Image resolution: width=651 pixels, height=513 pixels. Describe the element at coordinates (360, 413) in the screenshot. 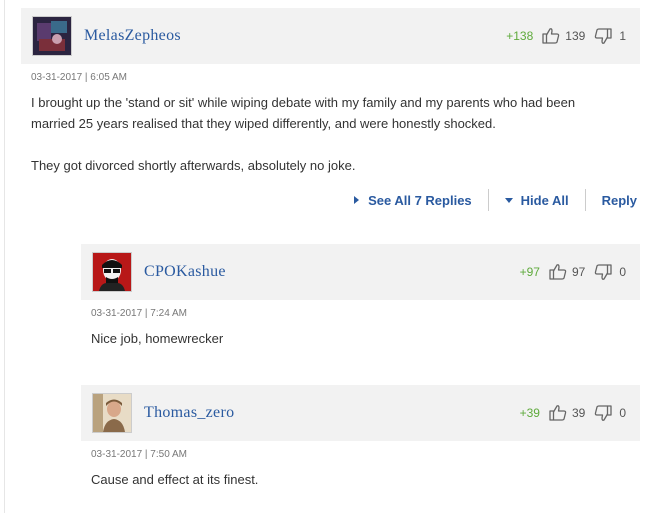

I see `reply-header: Thomas_zero +39 39 0` at that location.